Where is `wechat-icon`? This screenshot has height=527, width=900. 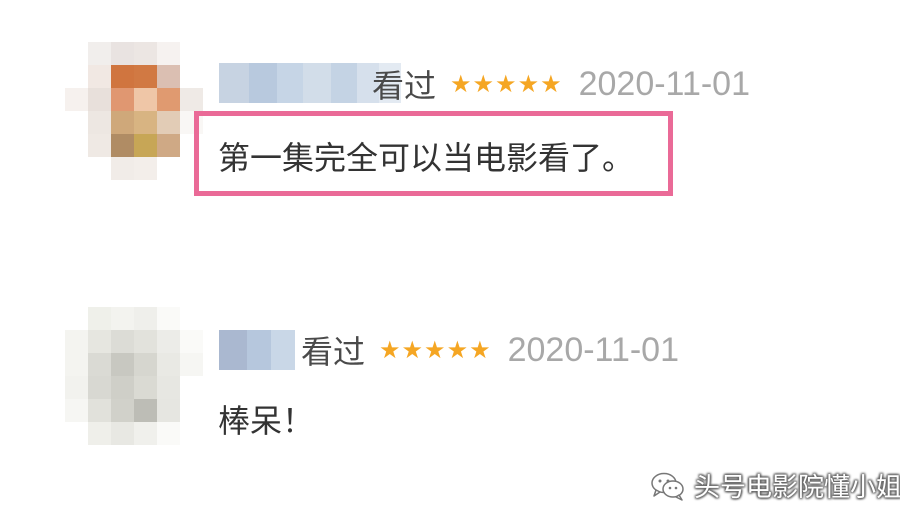
wechat-icon is located at coordinates (667, 486).